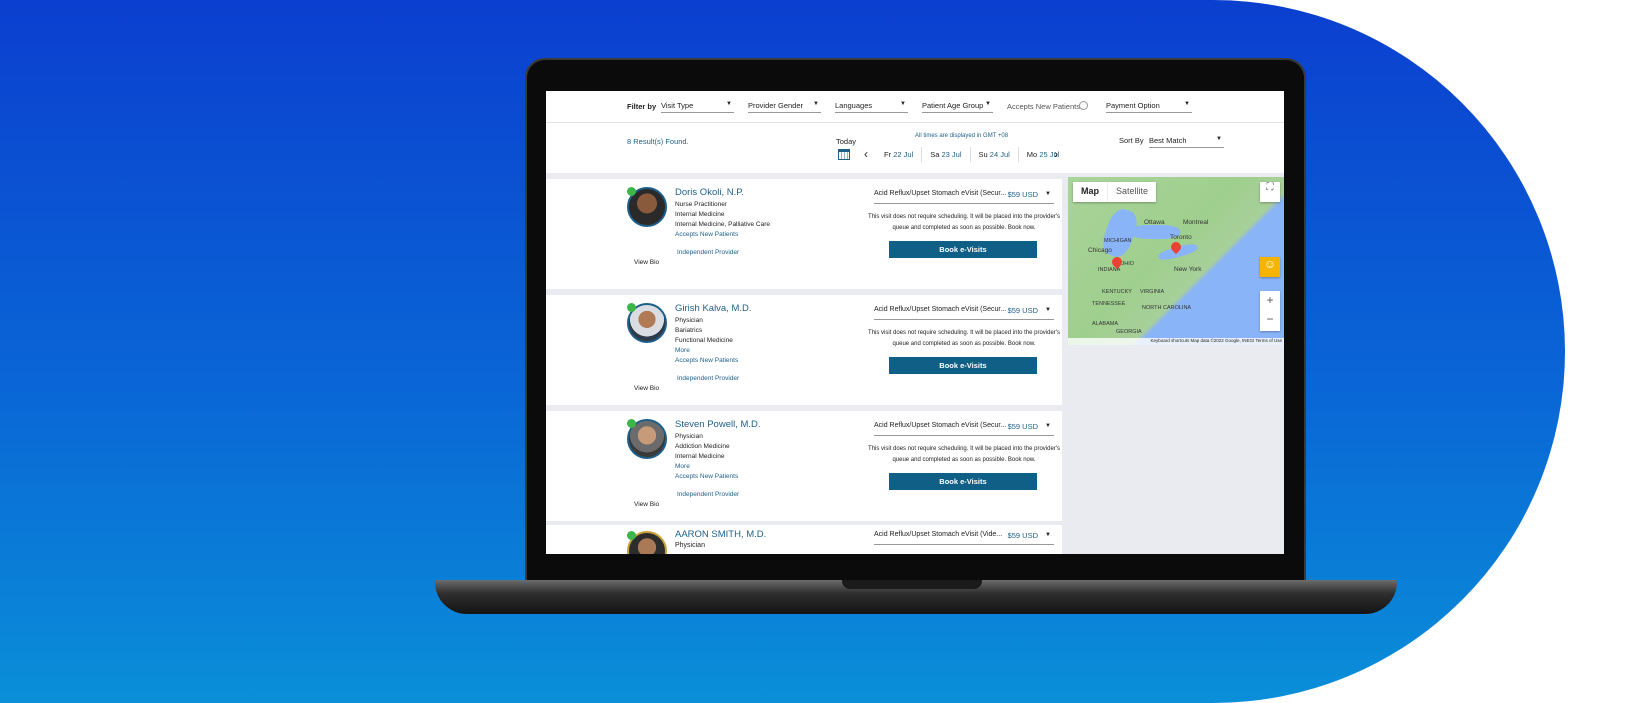 This screenshot has height=703, width=1646. I want to click on fullscreen-icon: ⛶, so click(1270, 192).